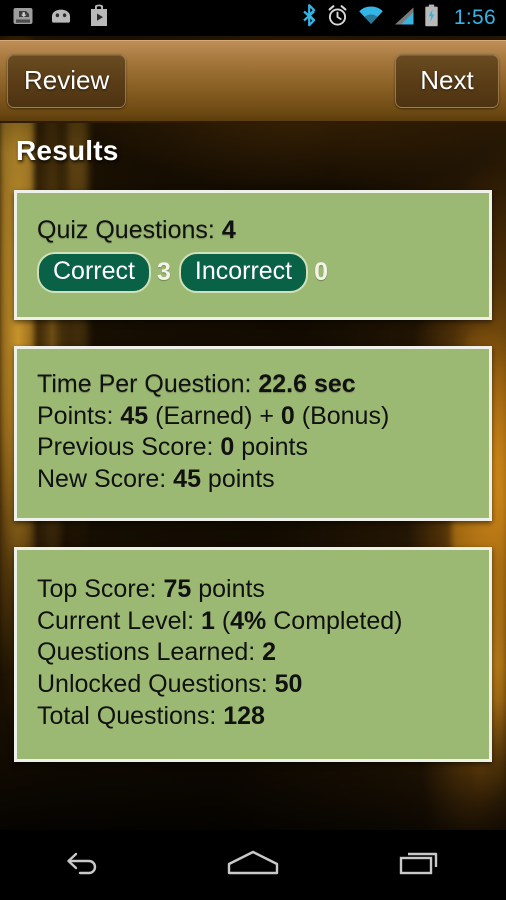 The height and width of the screenshot is (900, 506). Describe the element at coordinates (163, 271) in the screenshot. I see `correct-count: 3` at that location.